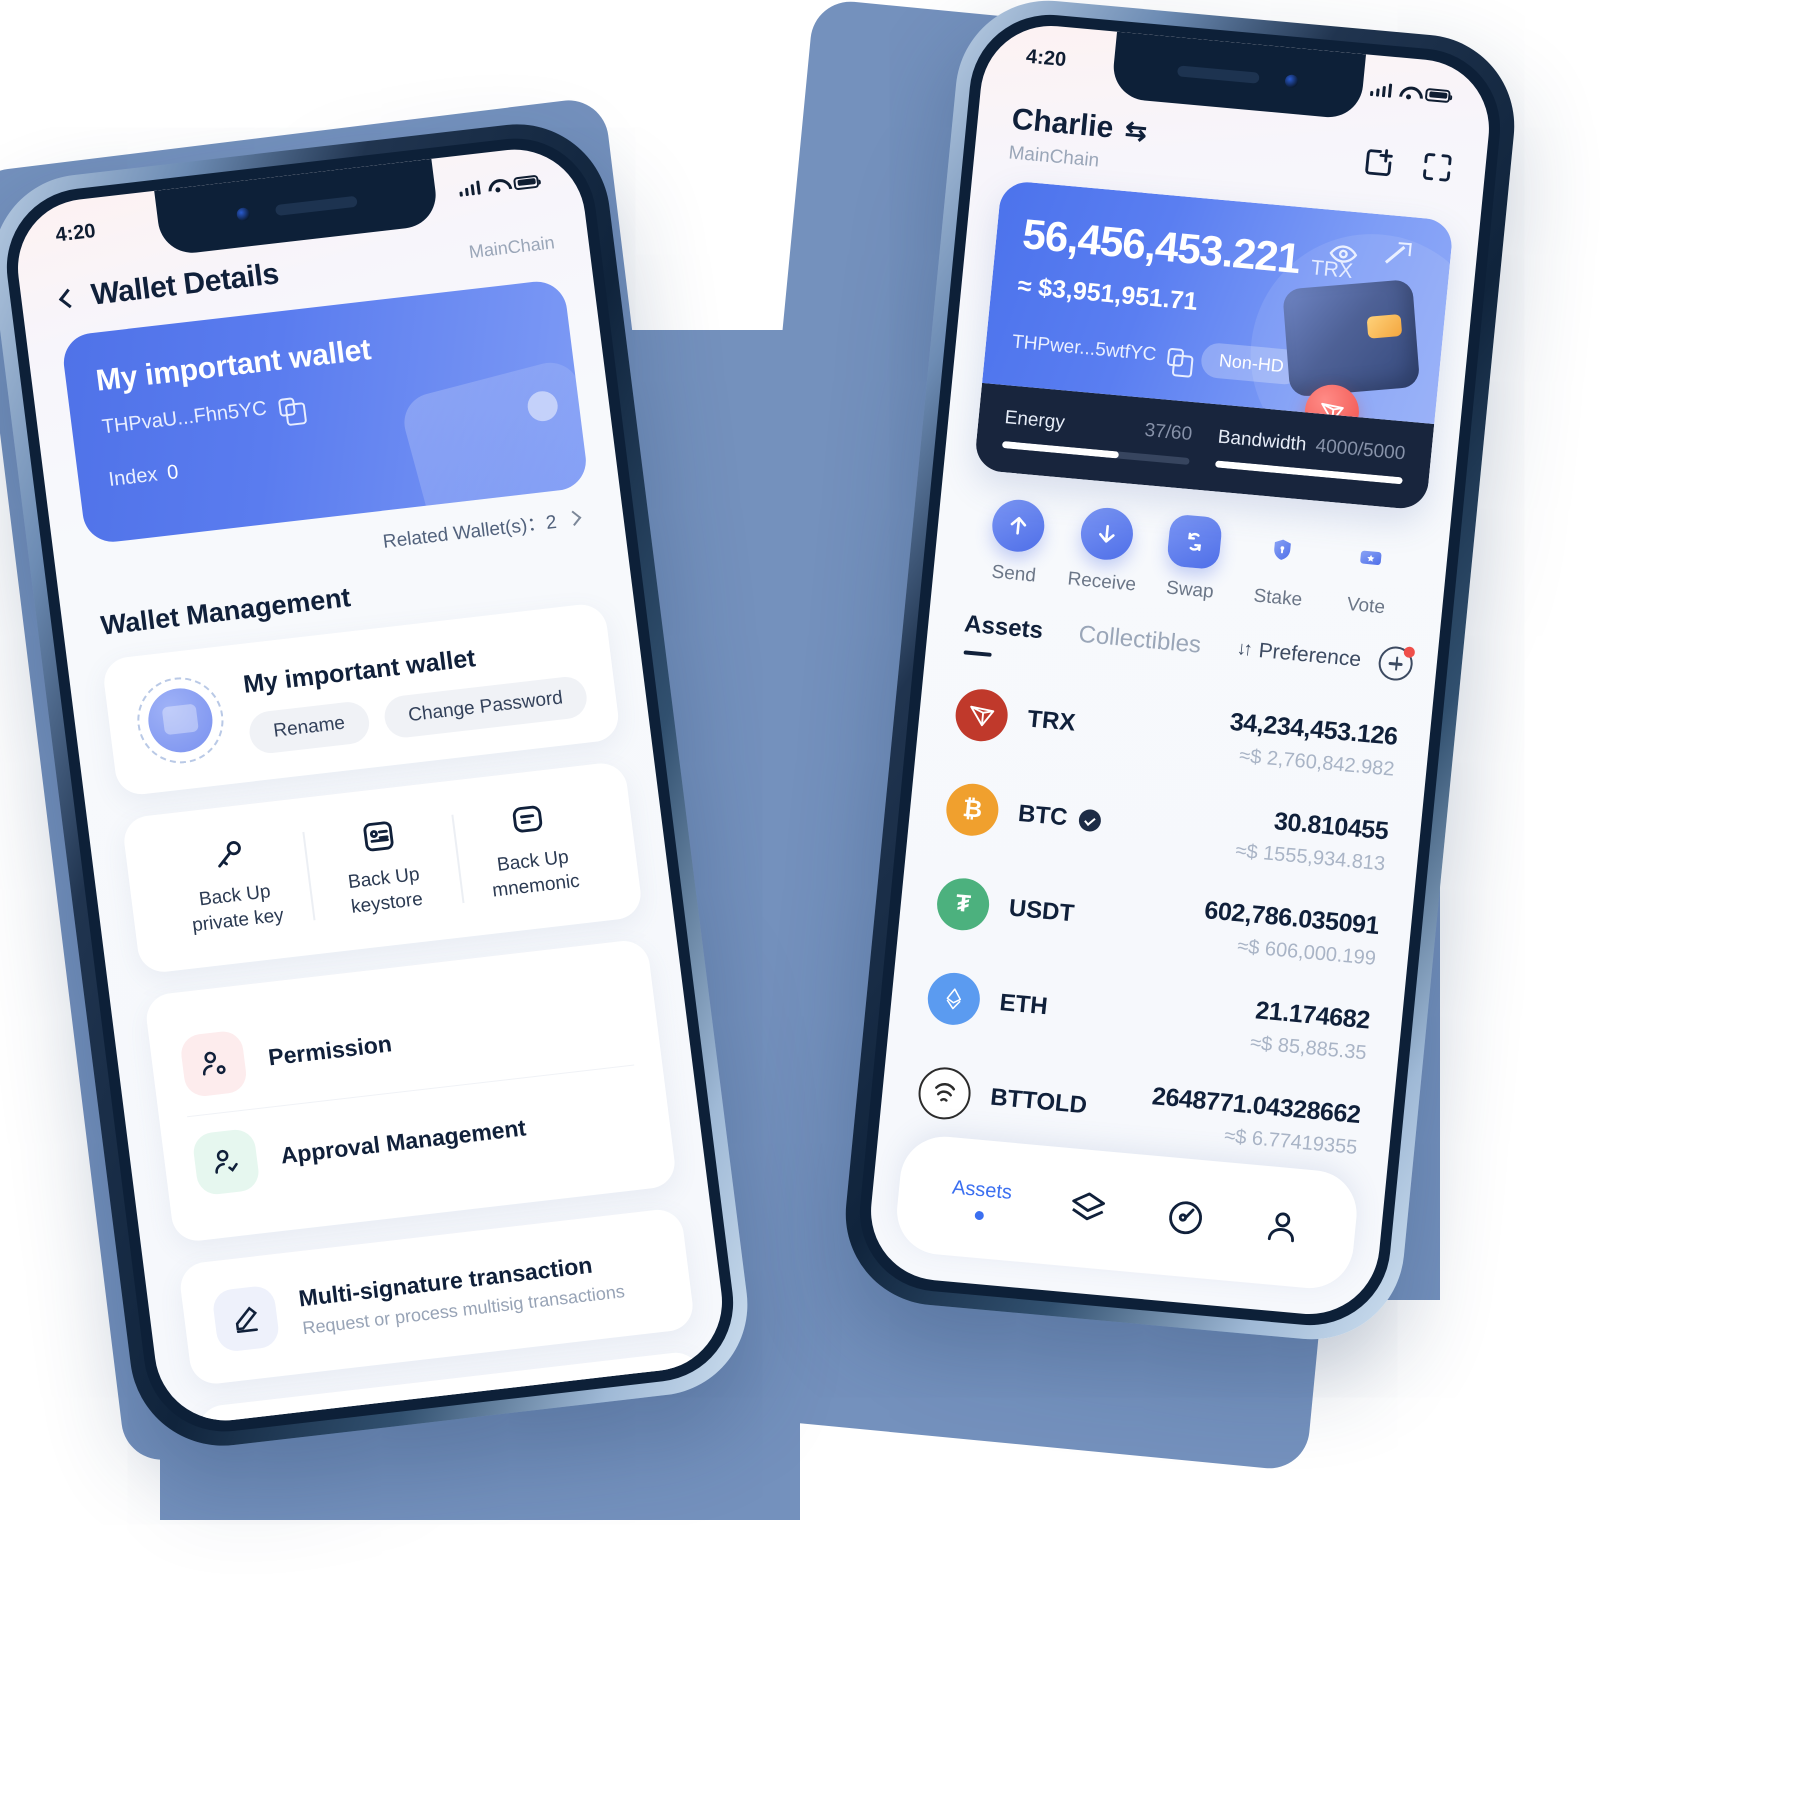 Image resolution: width=1800 pixels, height=1800 pixels. I want to click on action-label: Receive, so click(1102, 582).